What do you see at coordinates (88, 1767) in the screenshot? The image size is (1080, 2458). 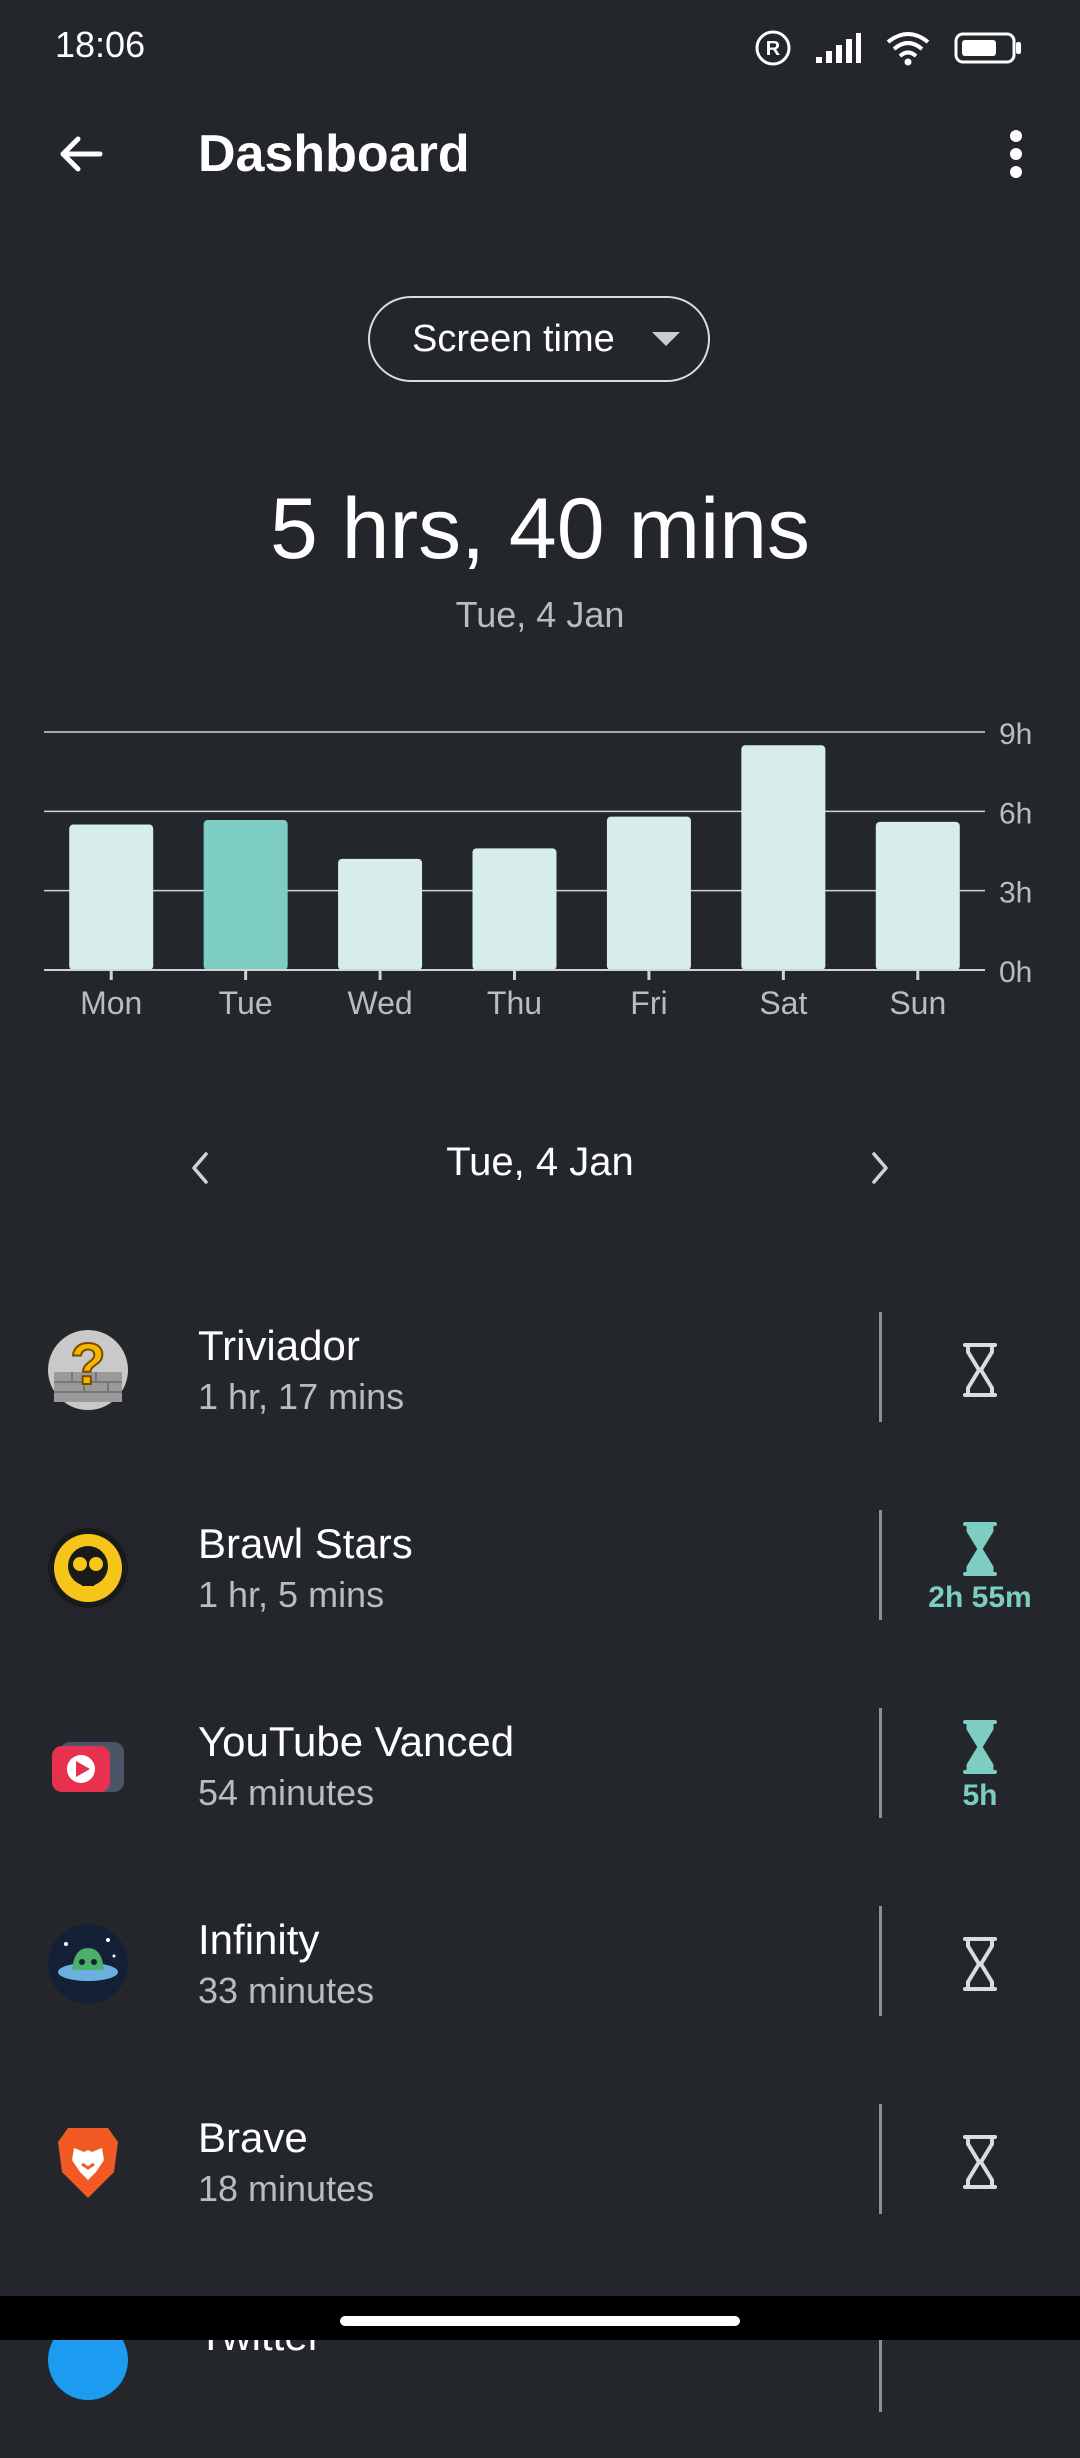 I see `youtube-vanced-icon` at bounding box center [88, 1767].